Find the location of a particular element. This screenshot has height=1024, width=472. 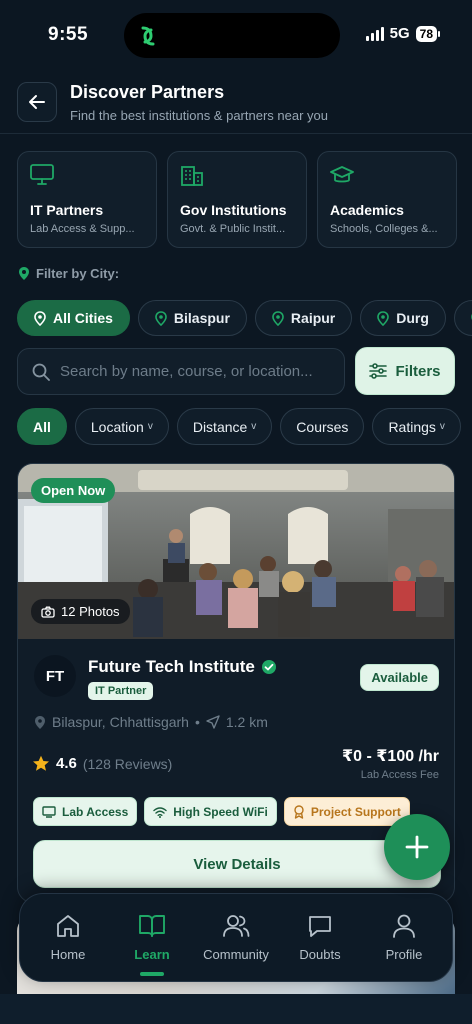

feature-project-support: Project Support is located at coordinates (346, 811).